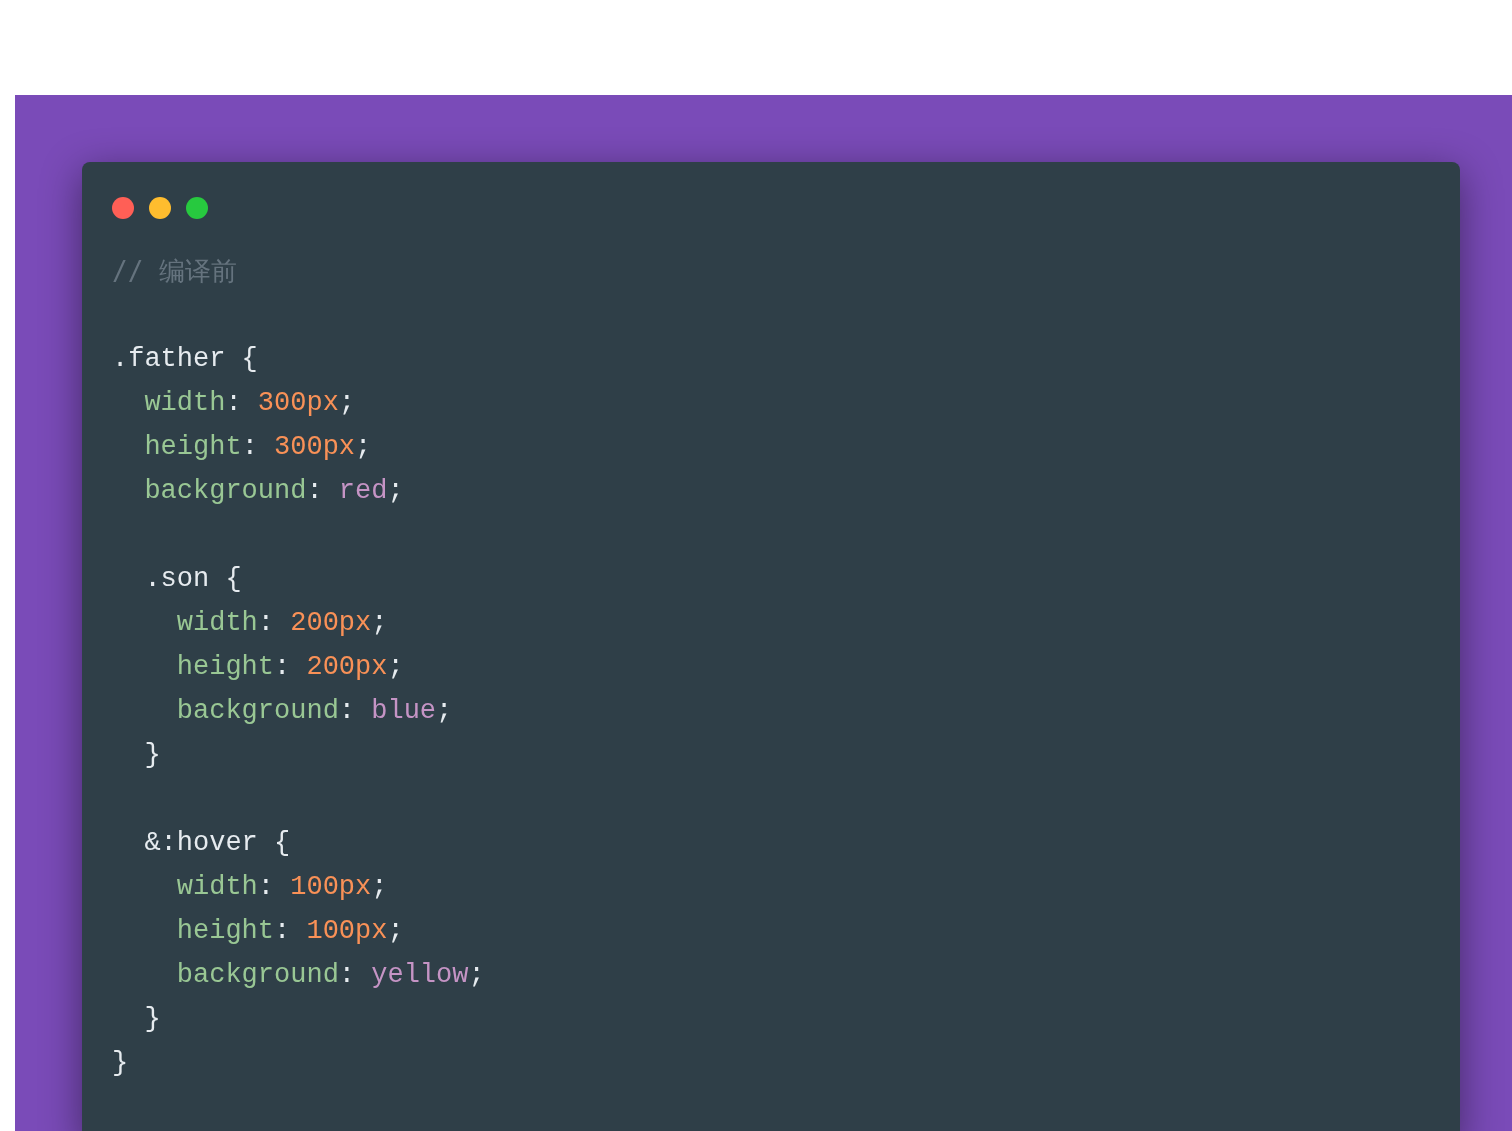 The width and height of the screenshot is (1512, 1131). What do you see at coordinates (257, 447) in the screenshot?
I see `code-line: height: 300px;` at bounding box center [257, 447].